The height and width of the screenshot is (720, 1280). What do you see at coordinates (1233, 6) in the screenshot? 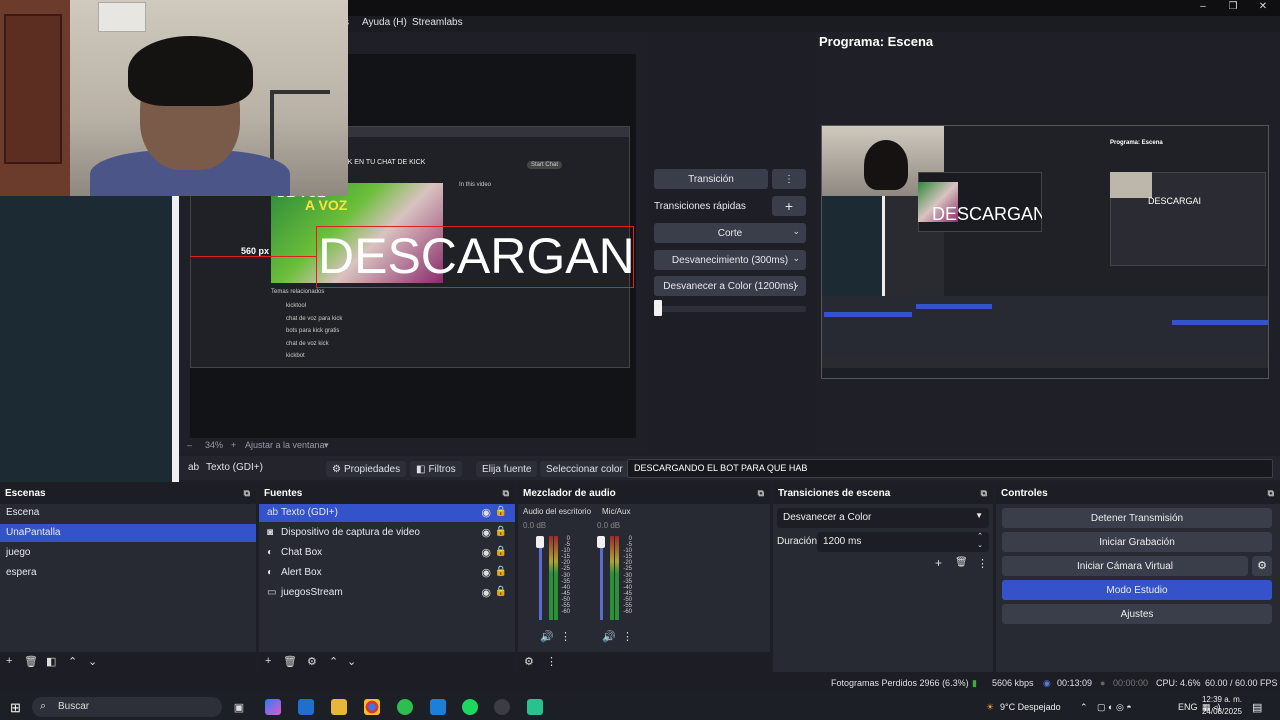
I see `restore-icon: ❐` at bounding box center [1233, 6].